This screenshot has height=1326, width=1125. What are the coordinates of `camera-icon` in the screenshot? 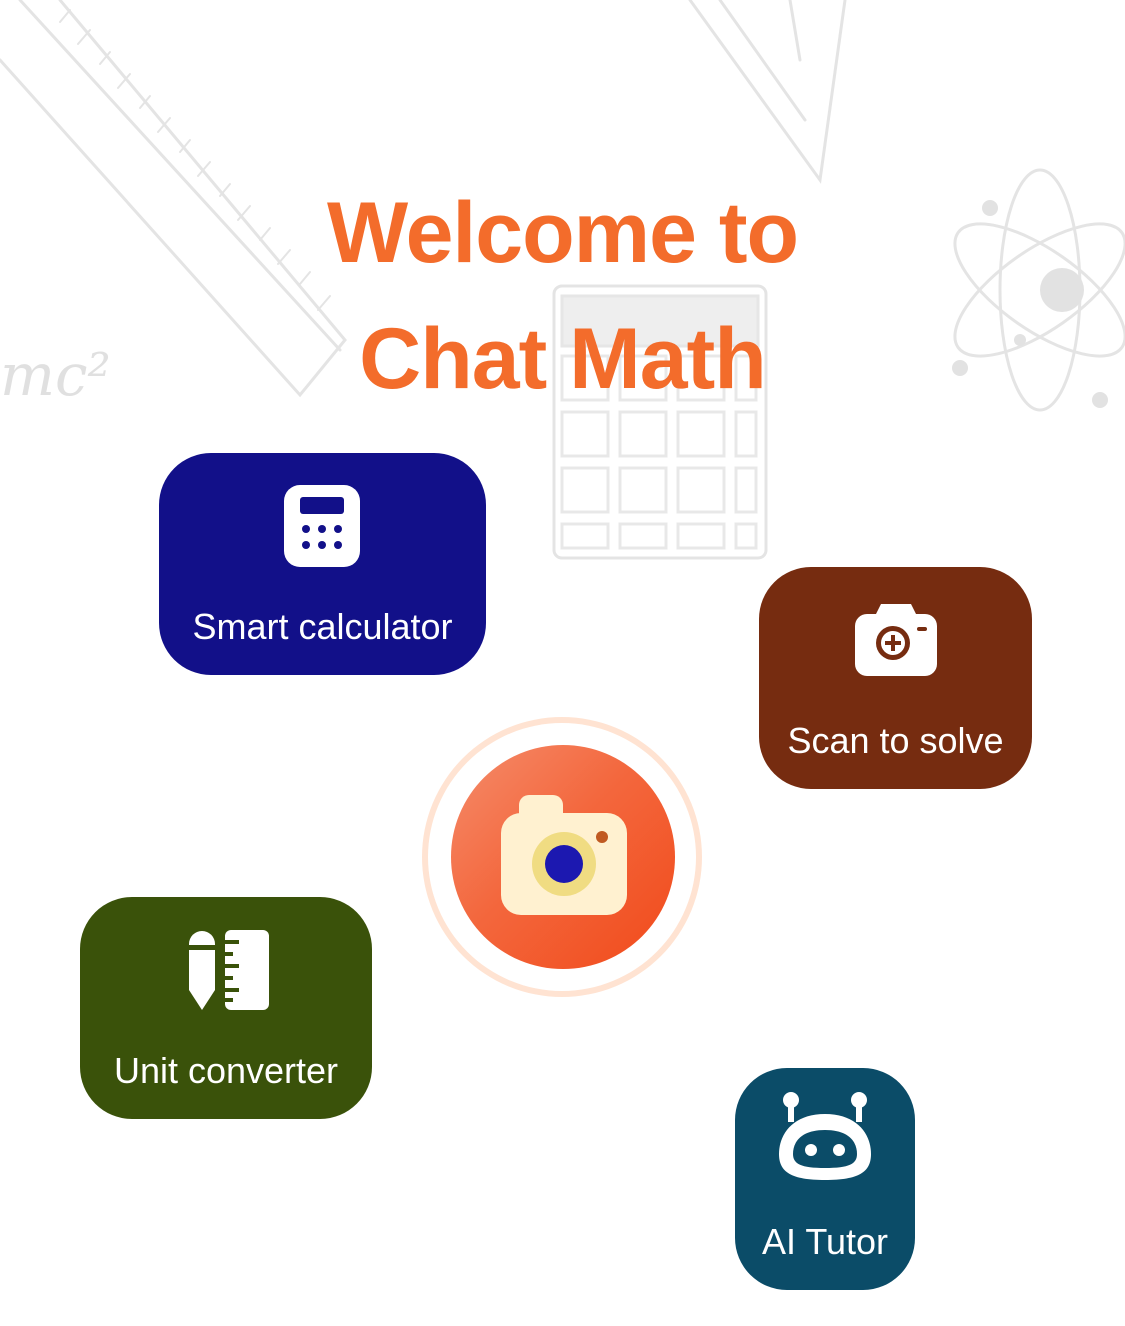 It's located at (564, 855).